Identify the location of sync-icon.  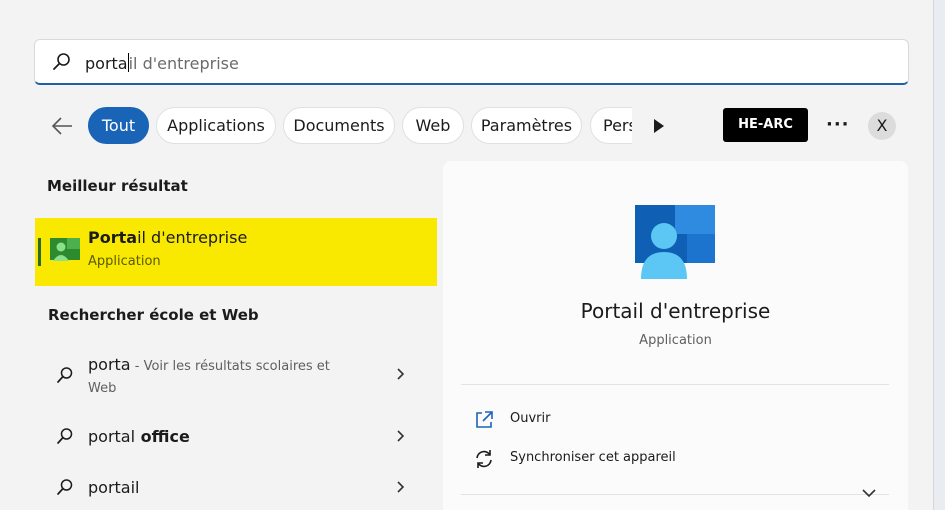
(484, 459).